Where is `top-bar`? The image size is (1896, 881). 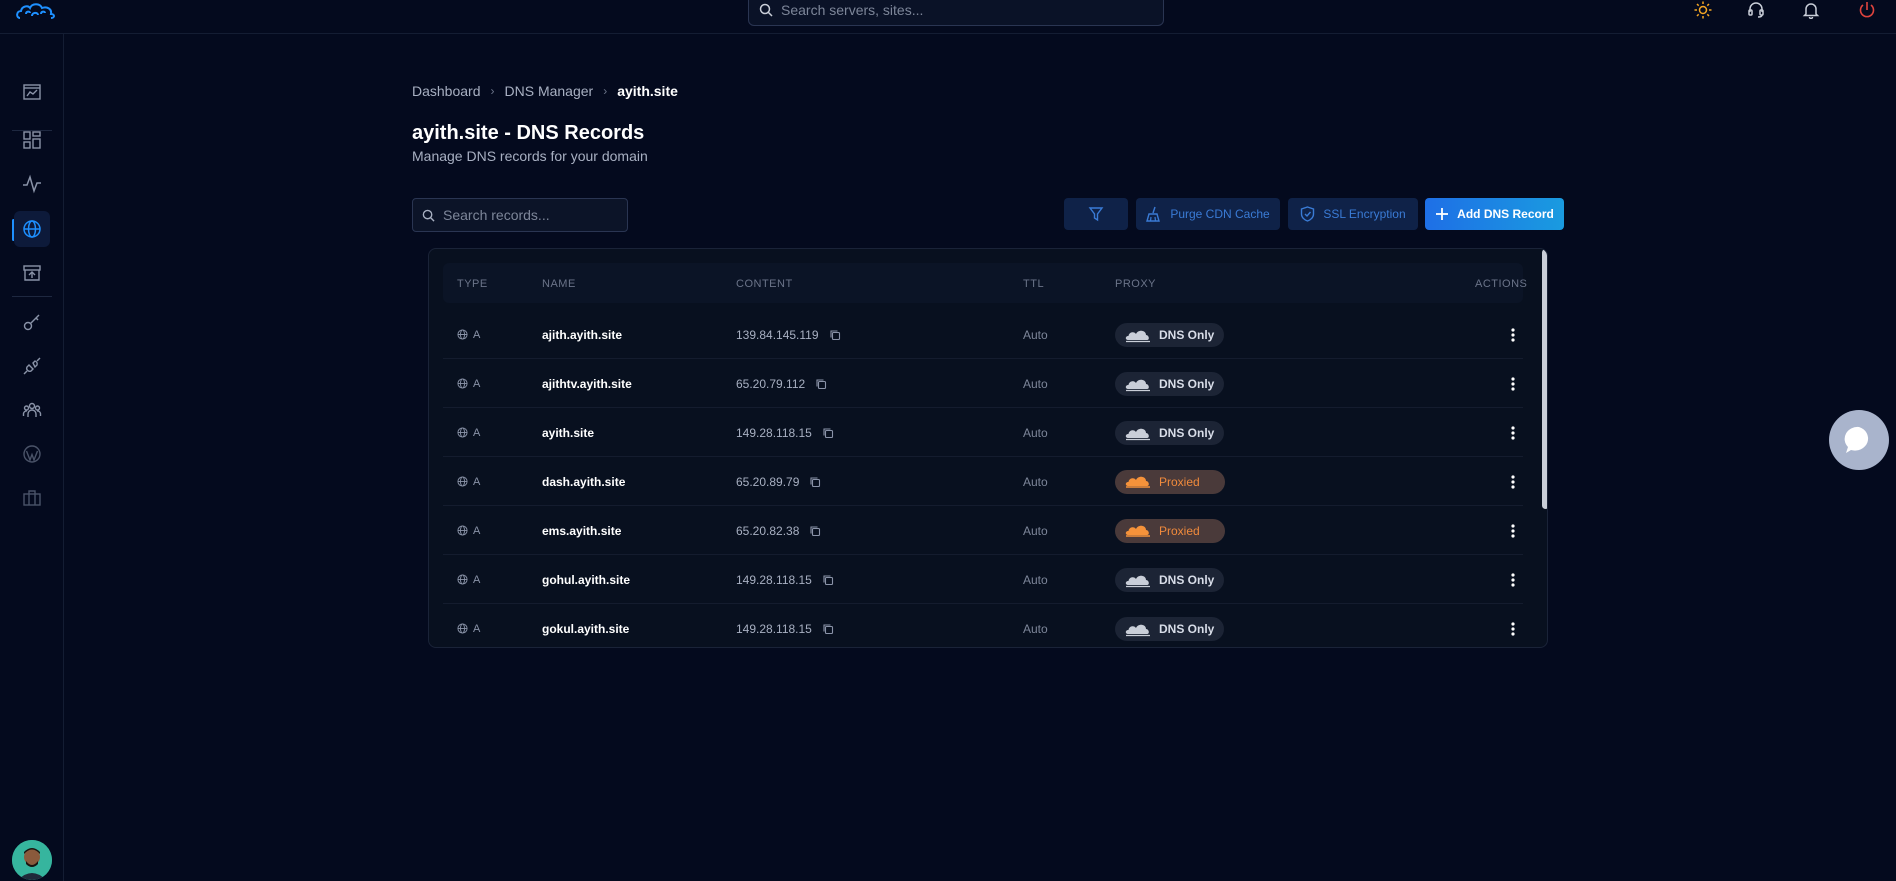 top-bar is located at coordinates (948, 17).